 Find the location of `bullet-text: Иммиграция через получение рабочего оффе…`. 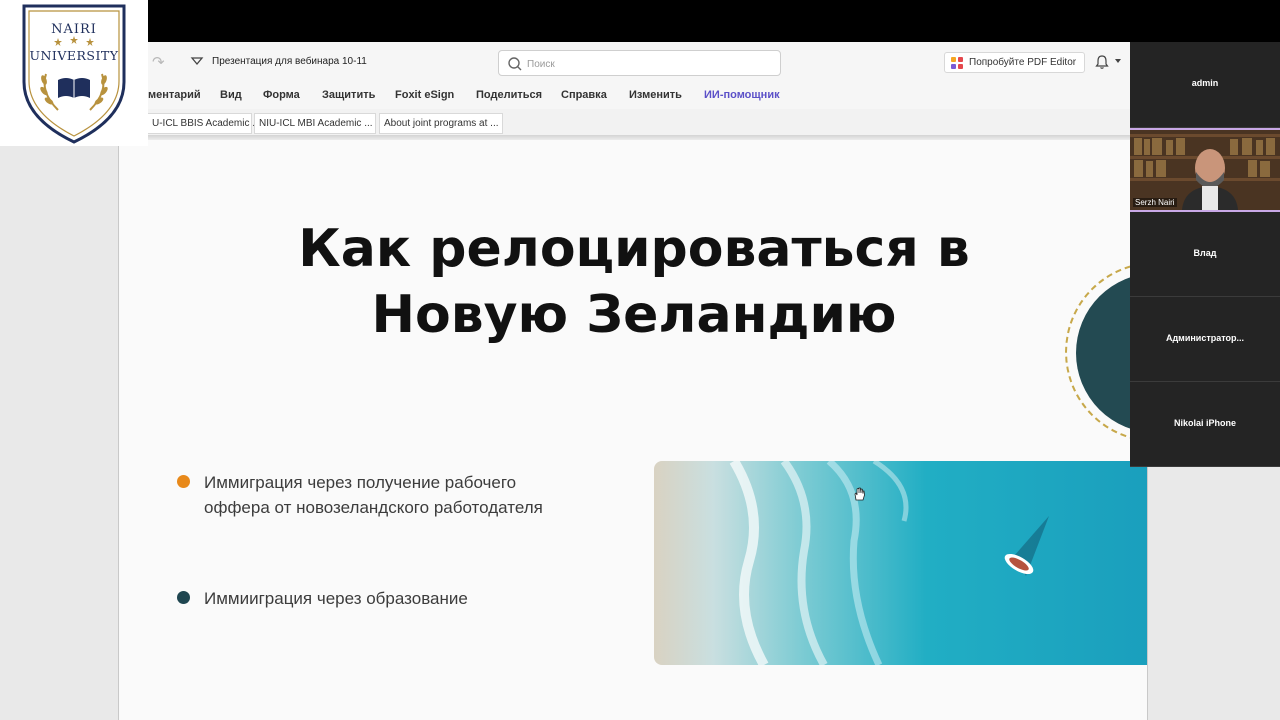

bullet-text: Иммиграция через получение рабочего оффе… is located at coordinates (373, 495).